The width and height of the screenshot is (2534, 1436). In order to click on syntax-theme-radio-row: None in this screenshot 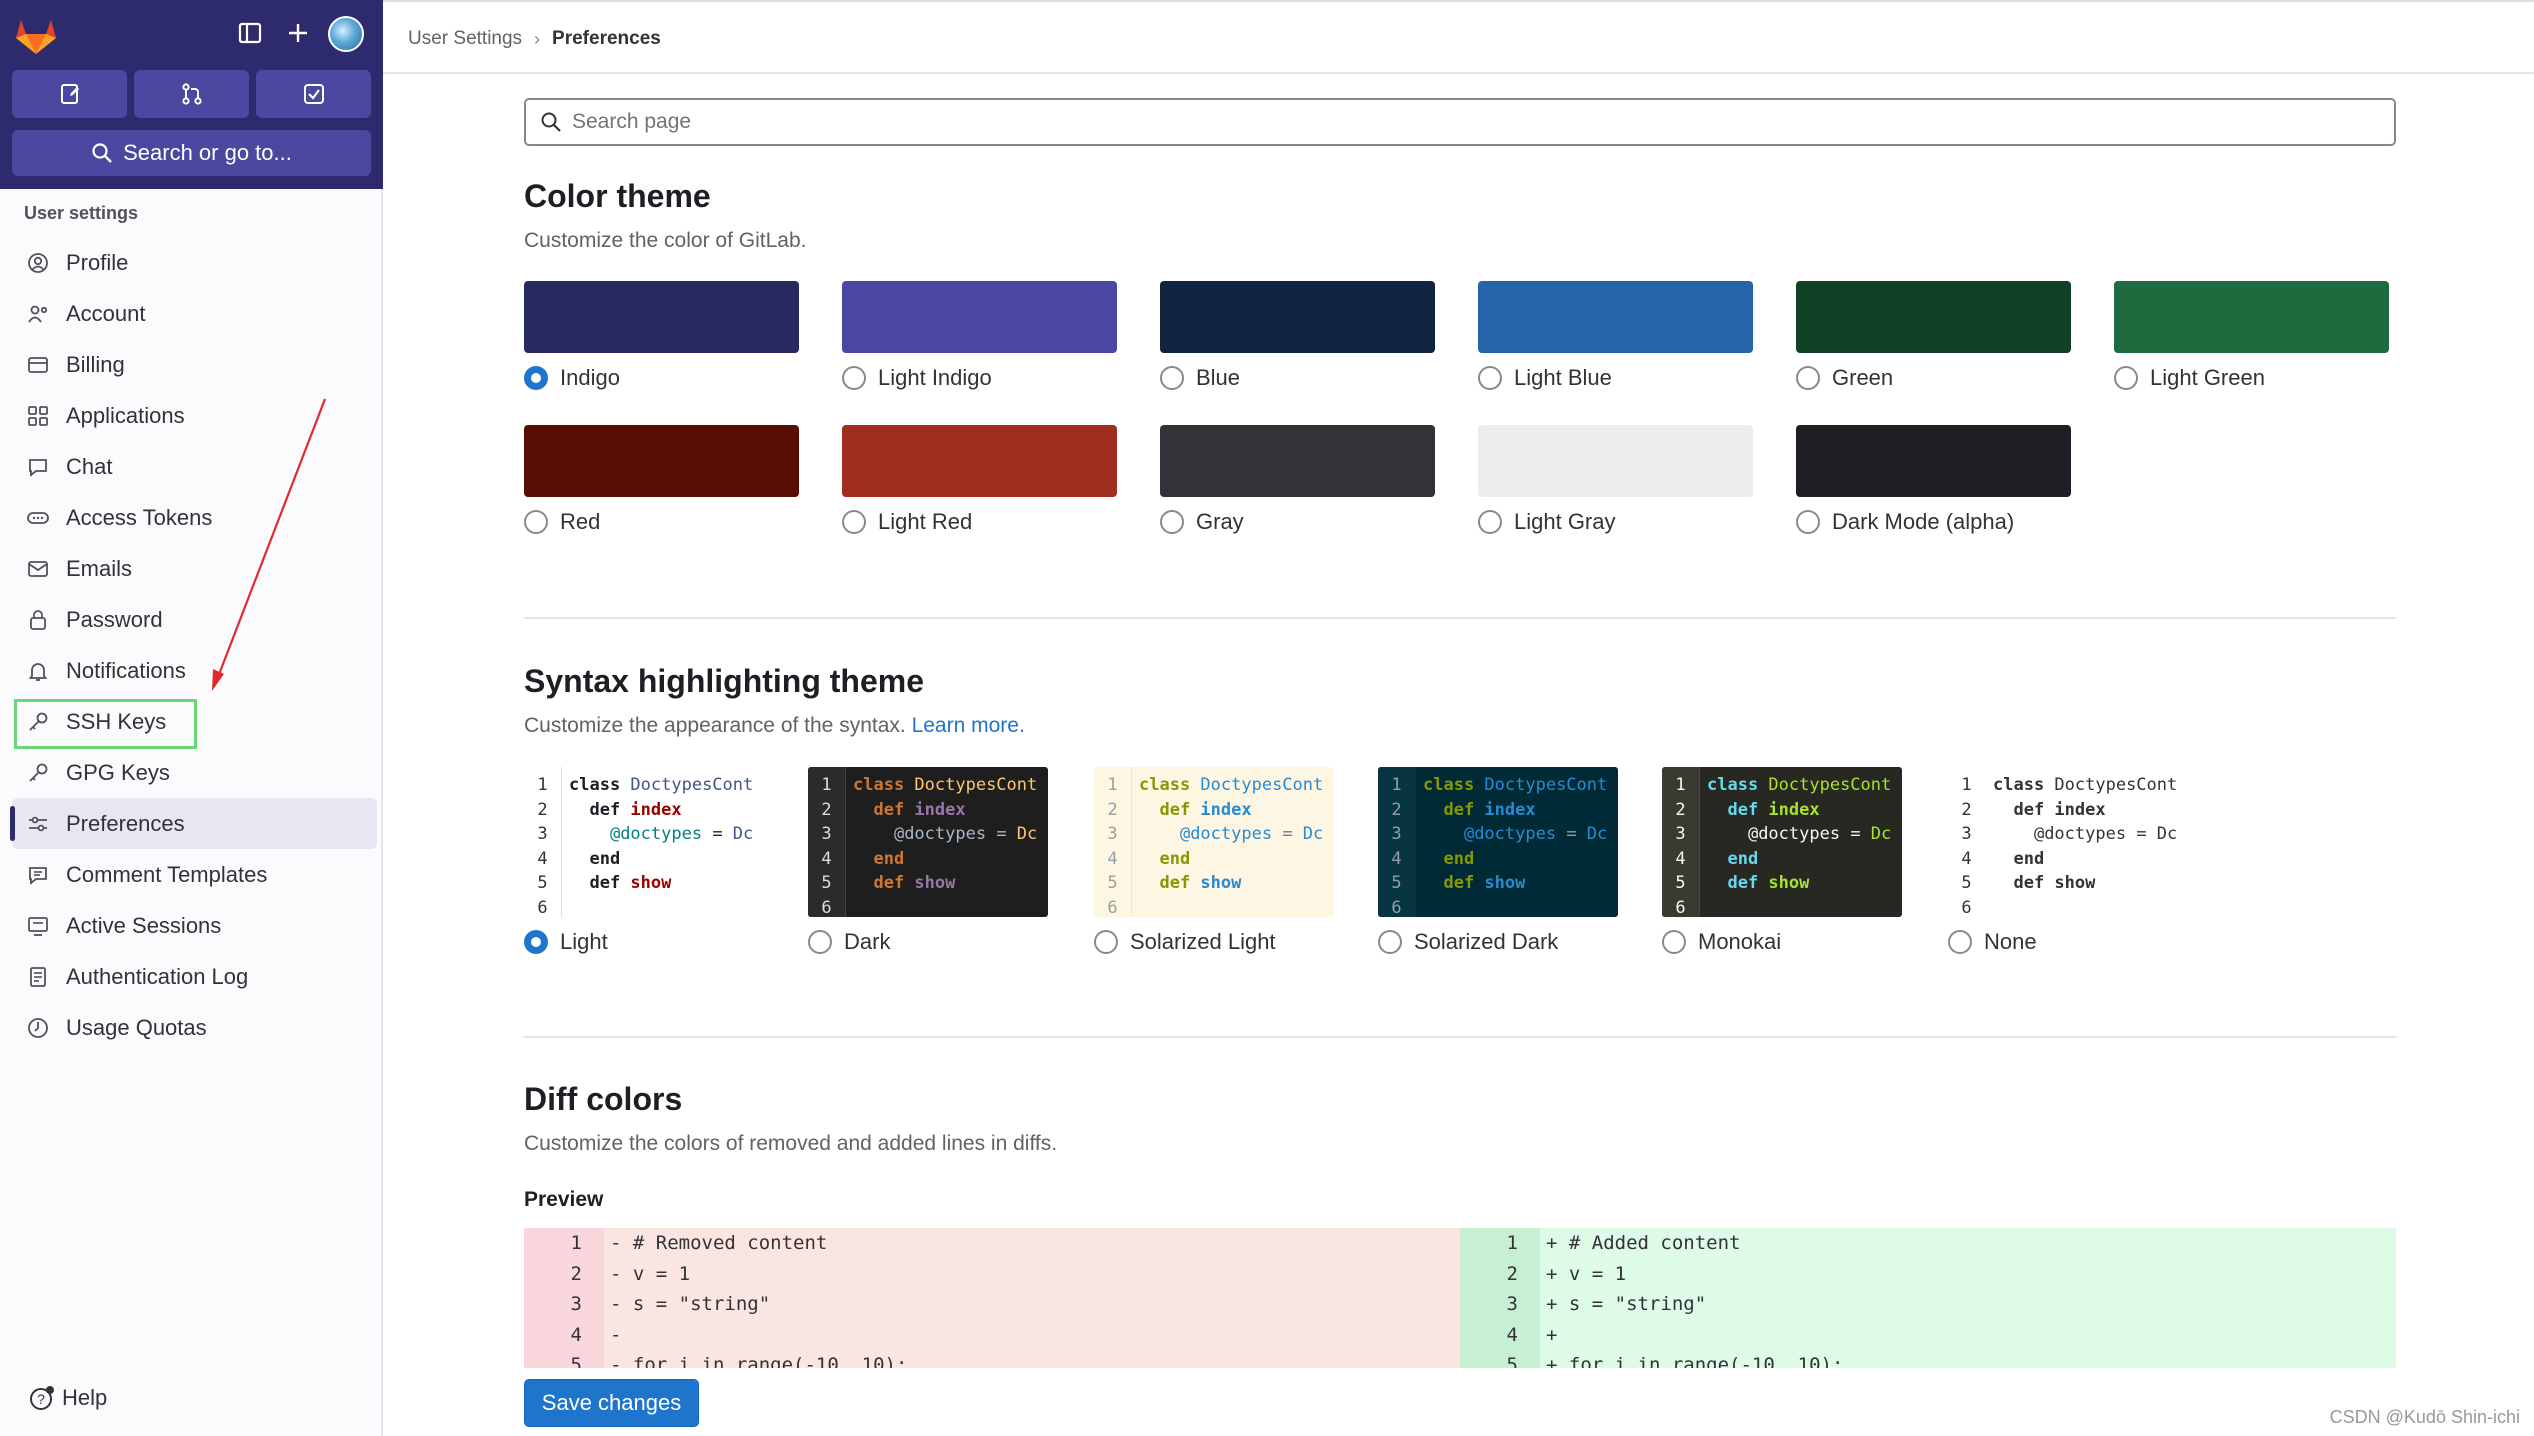, I will do `click(2068, 942)`.